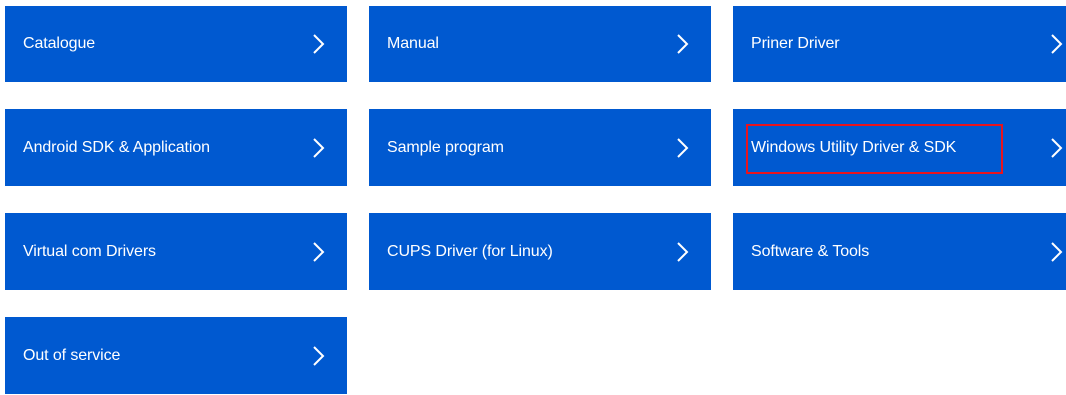 This screenshot has height=395, width=1066. What do you see at coordinates (899, 251) in the screenshot?
I see `tile-software-tools: Software & Tools` at bounding box center [899, 251].